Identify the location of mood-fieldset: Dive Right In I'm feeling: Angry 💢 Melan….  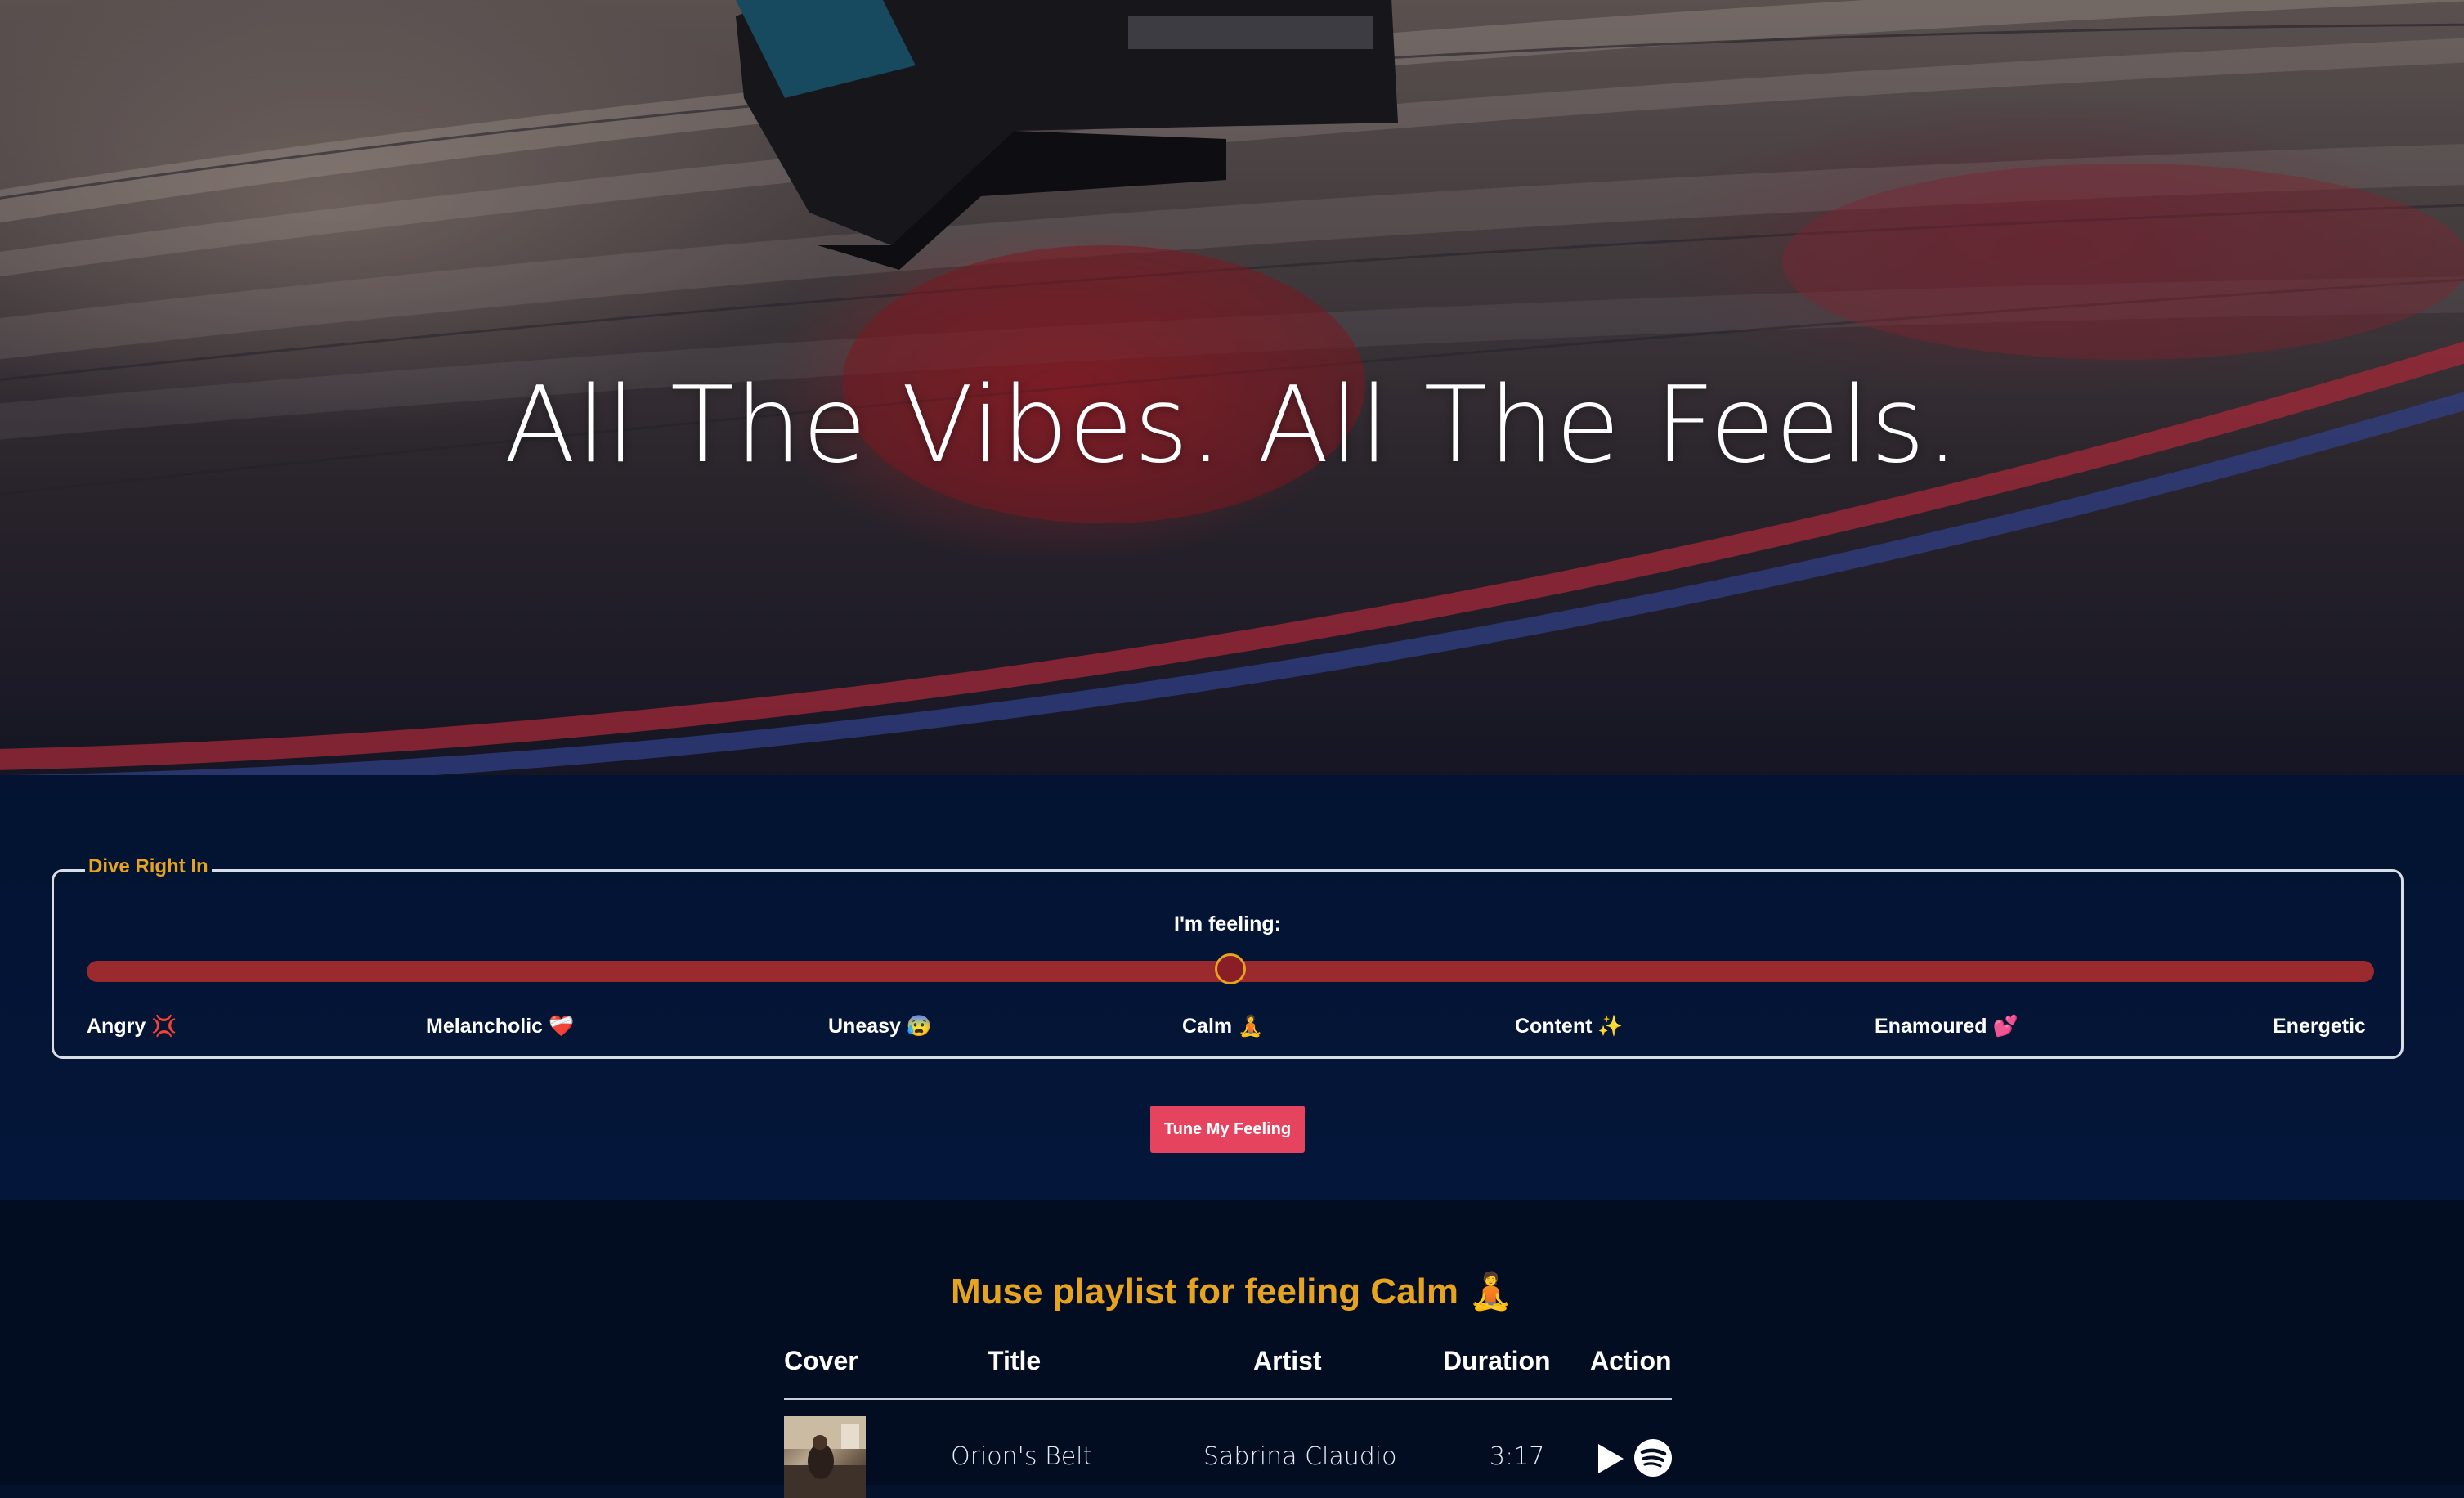
(1228, 957).